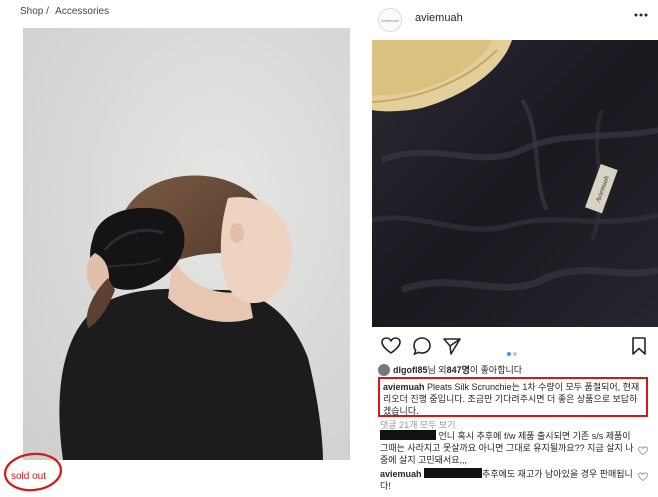  Describe the element at coordinates (510, 480) in the screenshot. I see `comment-item: aviemuah 추후에도 재고가 남아있을 경우 판매됩니다!` at that location.